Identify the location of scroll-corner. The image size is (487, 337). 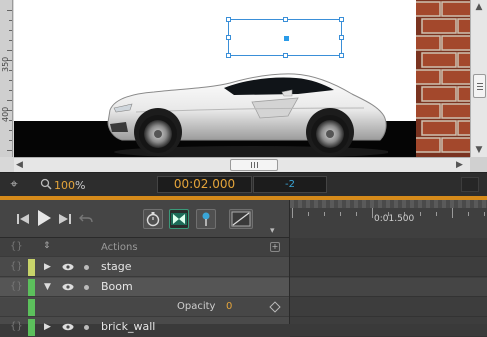
(478, 164).